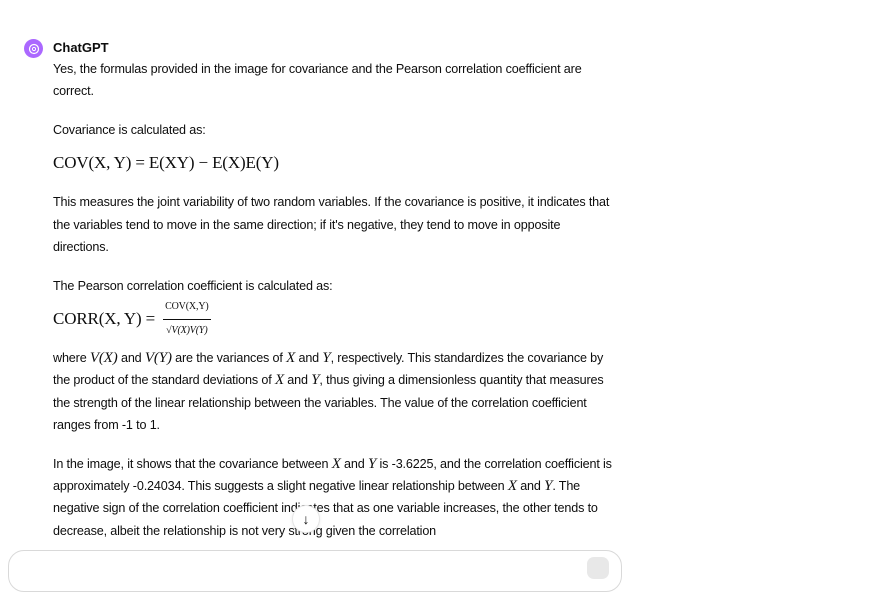  What do you see at coordinates (315, 571) in the screenshot?
I see `message-input` at bounding box center [315, 571].